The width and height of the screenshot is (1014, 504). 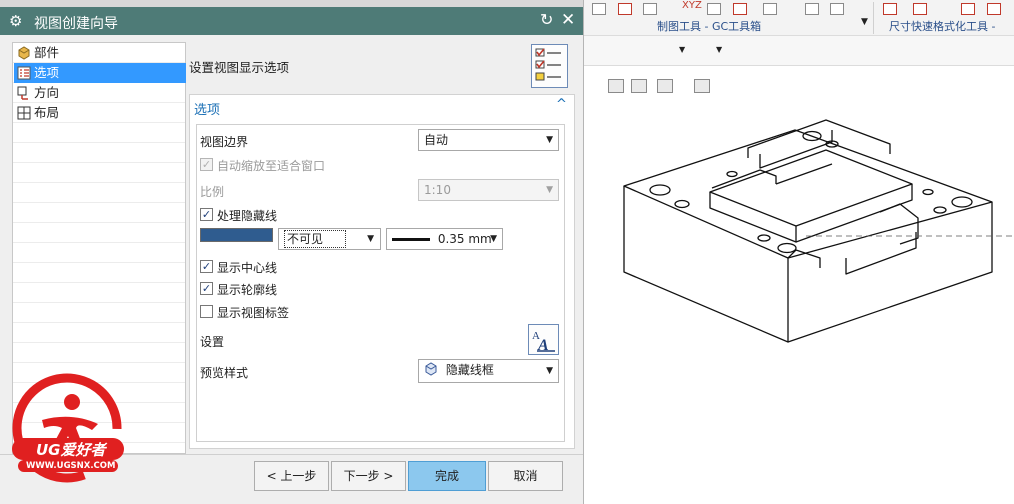 I want to click on hidden-line-color-swatch, so click(x=236, y=235).